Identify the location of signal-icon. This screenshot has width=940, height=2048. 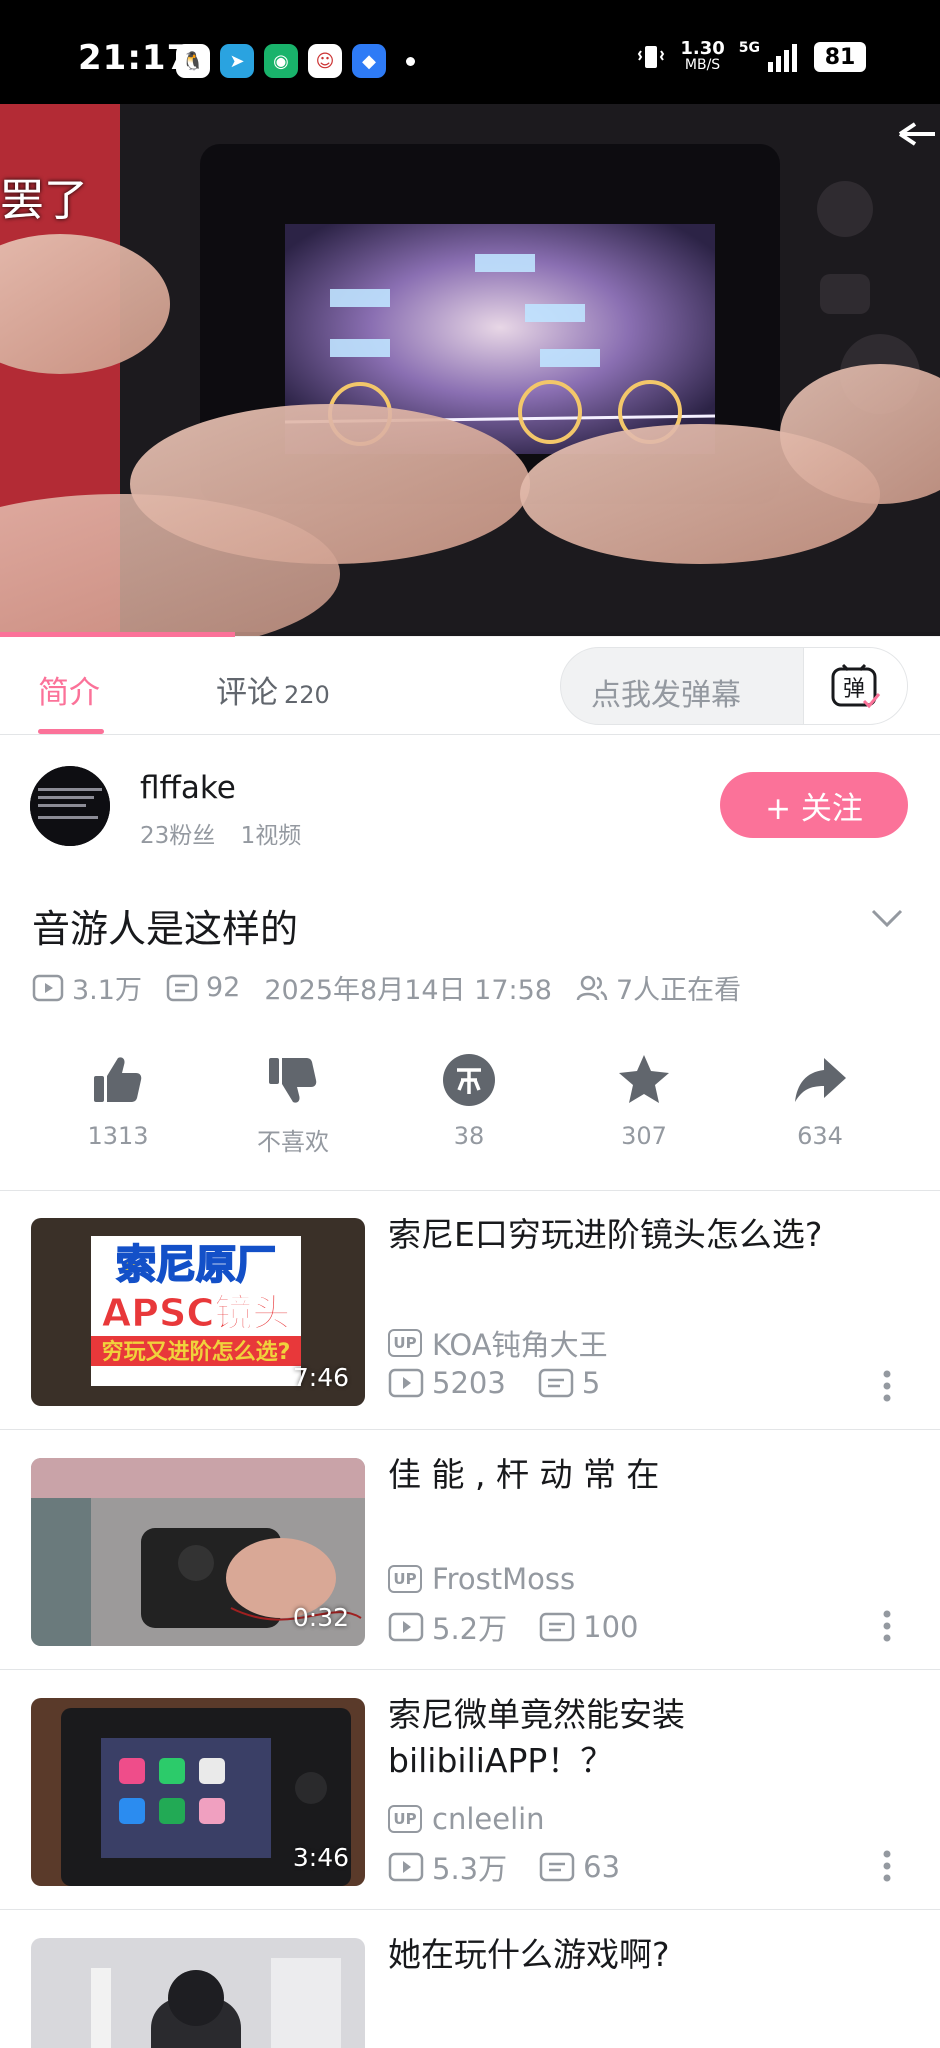
(782, 58).